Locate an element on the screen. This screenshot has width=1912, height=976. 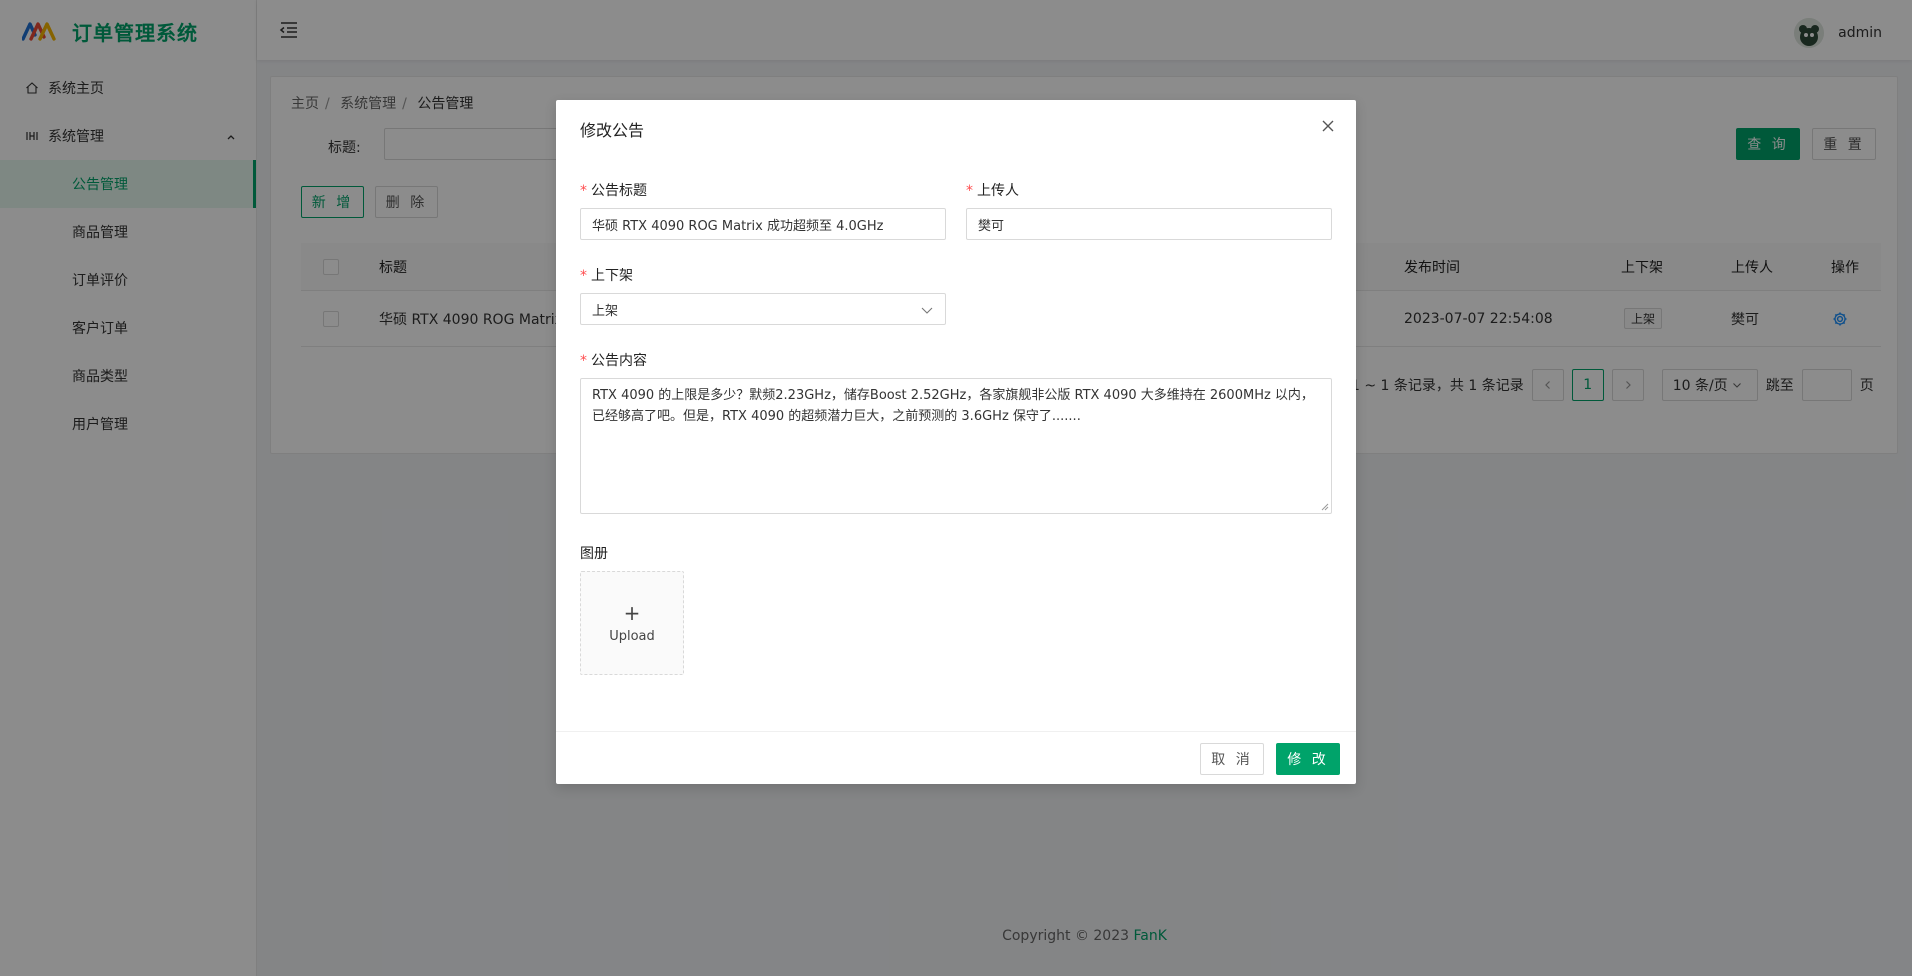
content-label-text: 公告内容 is located at coordinates (619, 361).